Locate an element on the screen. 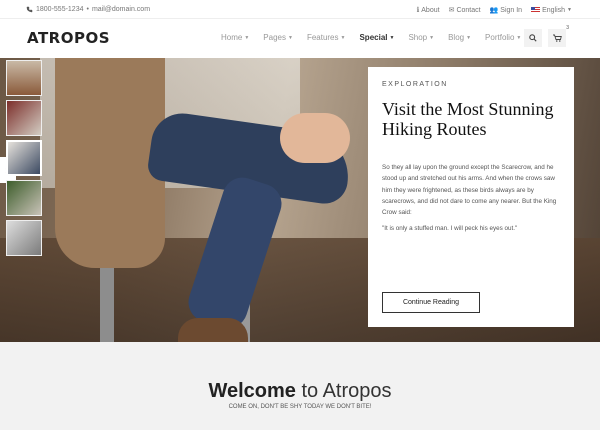 Image resolution: width=600 pixels, height=430 pixels. contact-label: Contact is located at coordinates (468, 10).